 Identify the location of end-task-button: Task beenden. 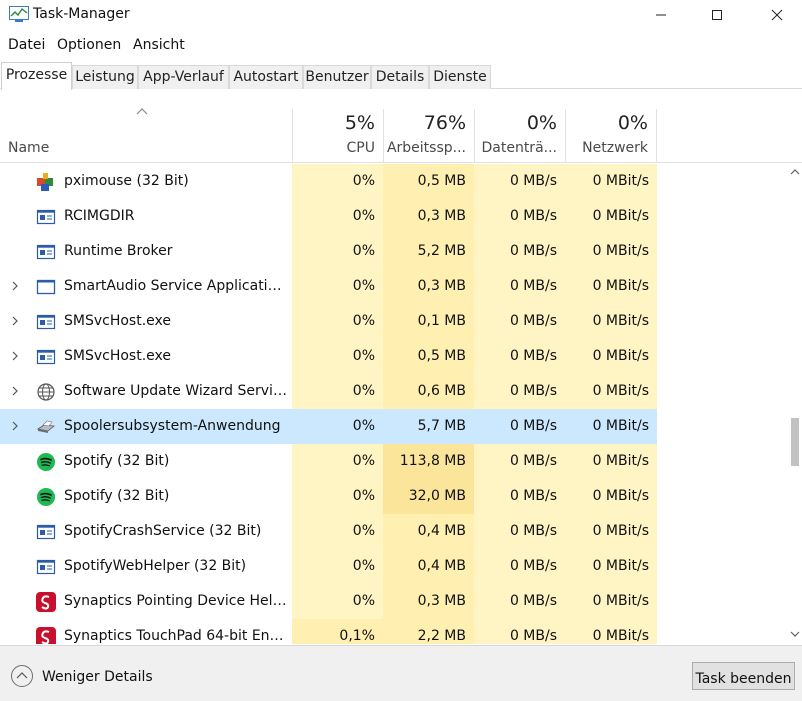
(743, 676).